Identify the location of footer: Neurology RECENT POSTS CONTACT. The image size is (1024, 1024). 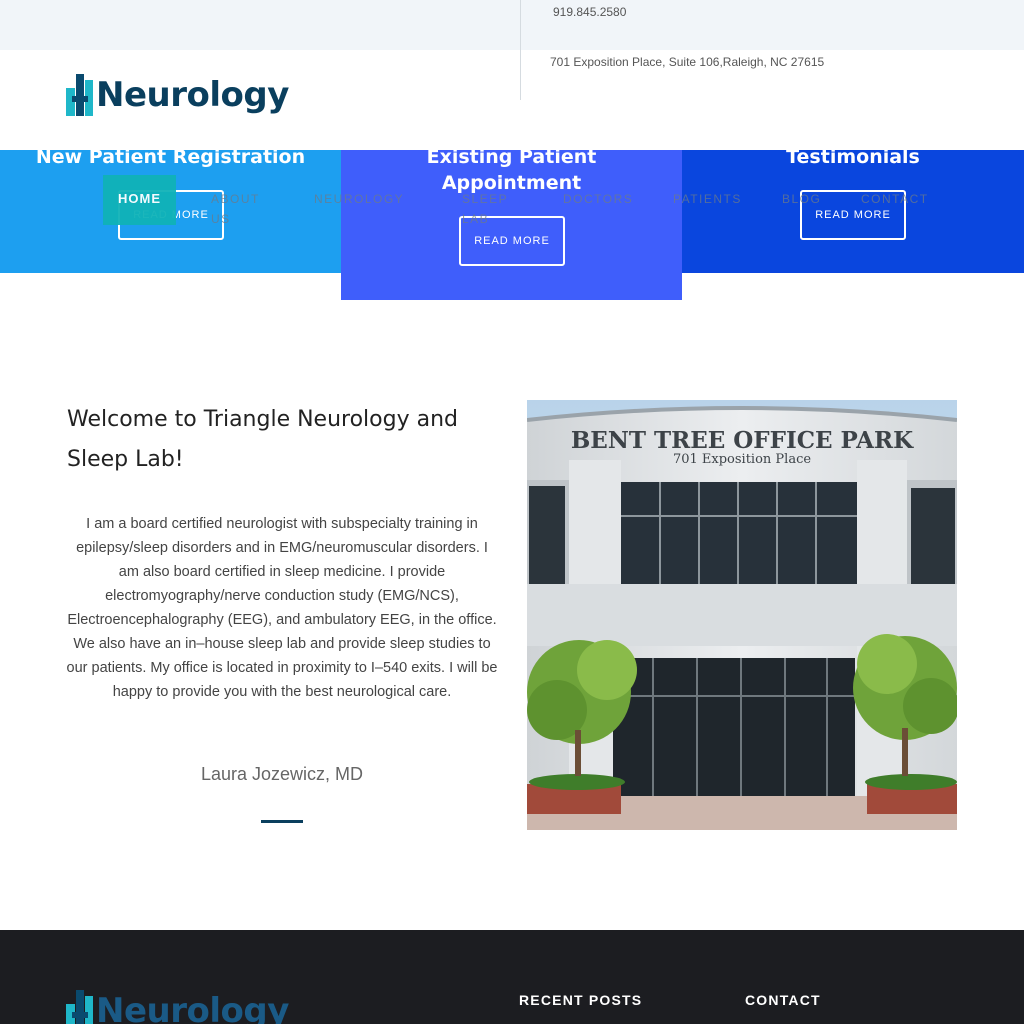
(512, 977).